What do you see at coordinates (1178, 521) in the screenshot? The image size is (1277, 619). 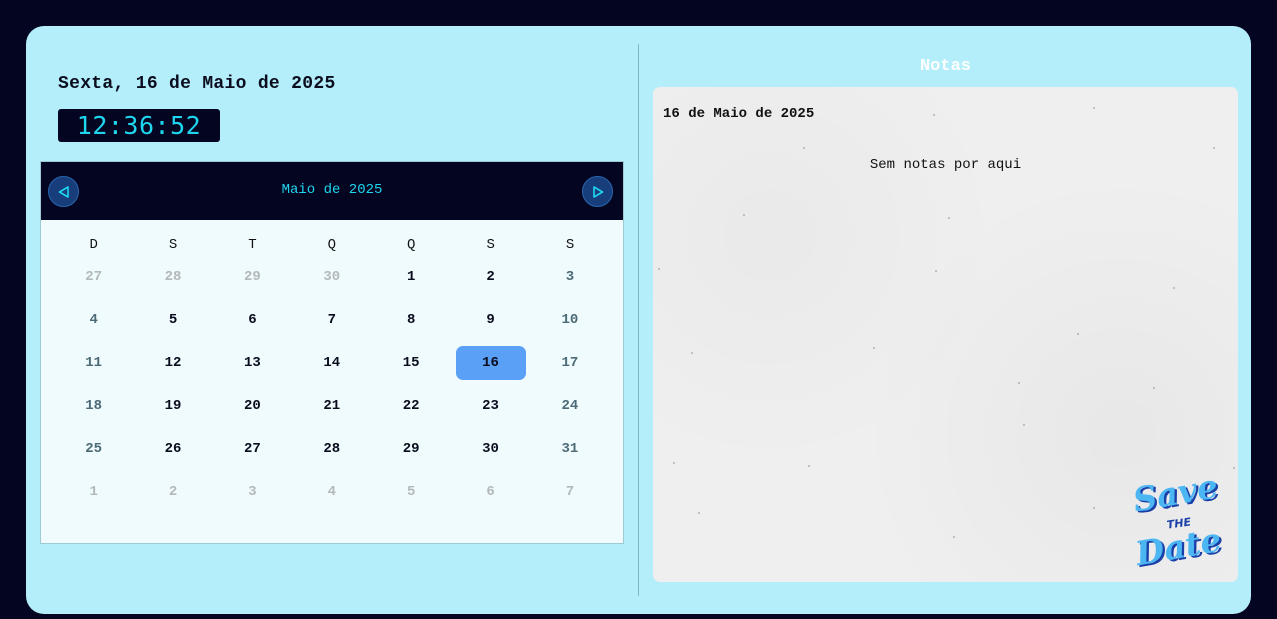 I see `save-the-date-logo: Save Save THE Date Date` at bounding box center [1178, 521].